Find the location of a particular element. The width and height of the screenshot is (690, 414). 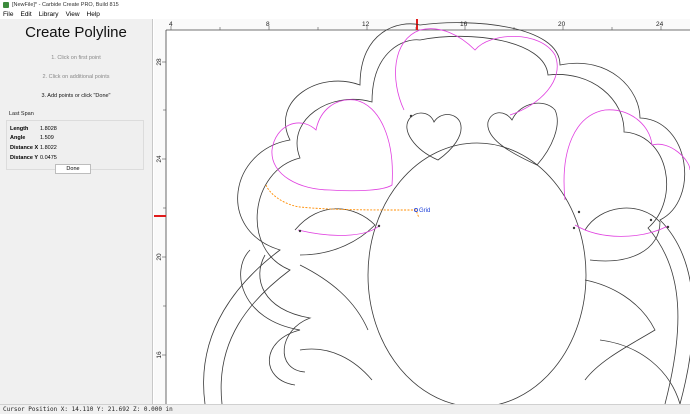

cursor-marker-y is located at coordinates (160, 216).